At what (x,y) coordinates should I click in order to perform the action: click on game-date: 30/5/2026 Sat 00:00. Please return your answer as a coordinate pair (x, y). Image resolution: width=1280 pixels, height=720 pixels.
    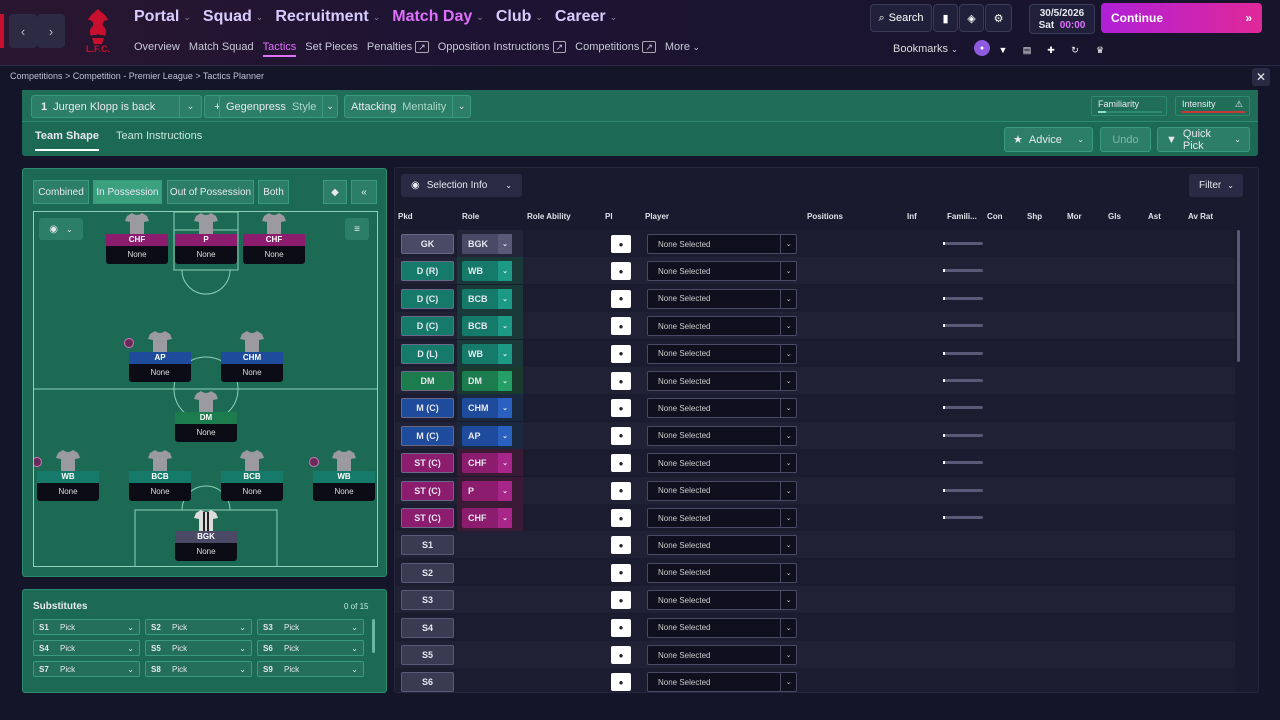
    Looking at the image, I should click on (1062, 19).